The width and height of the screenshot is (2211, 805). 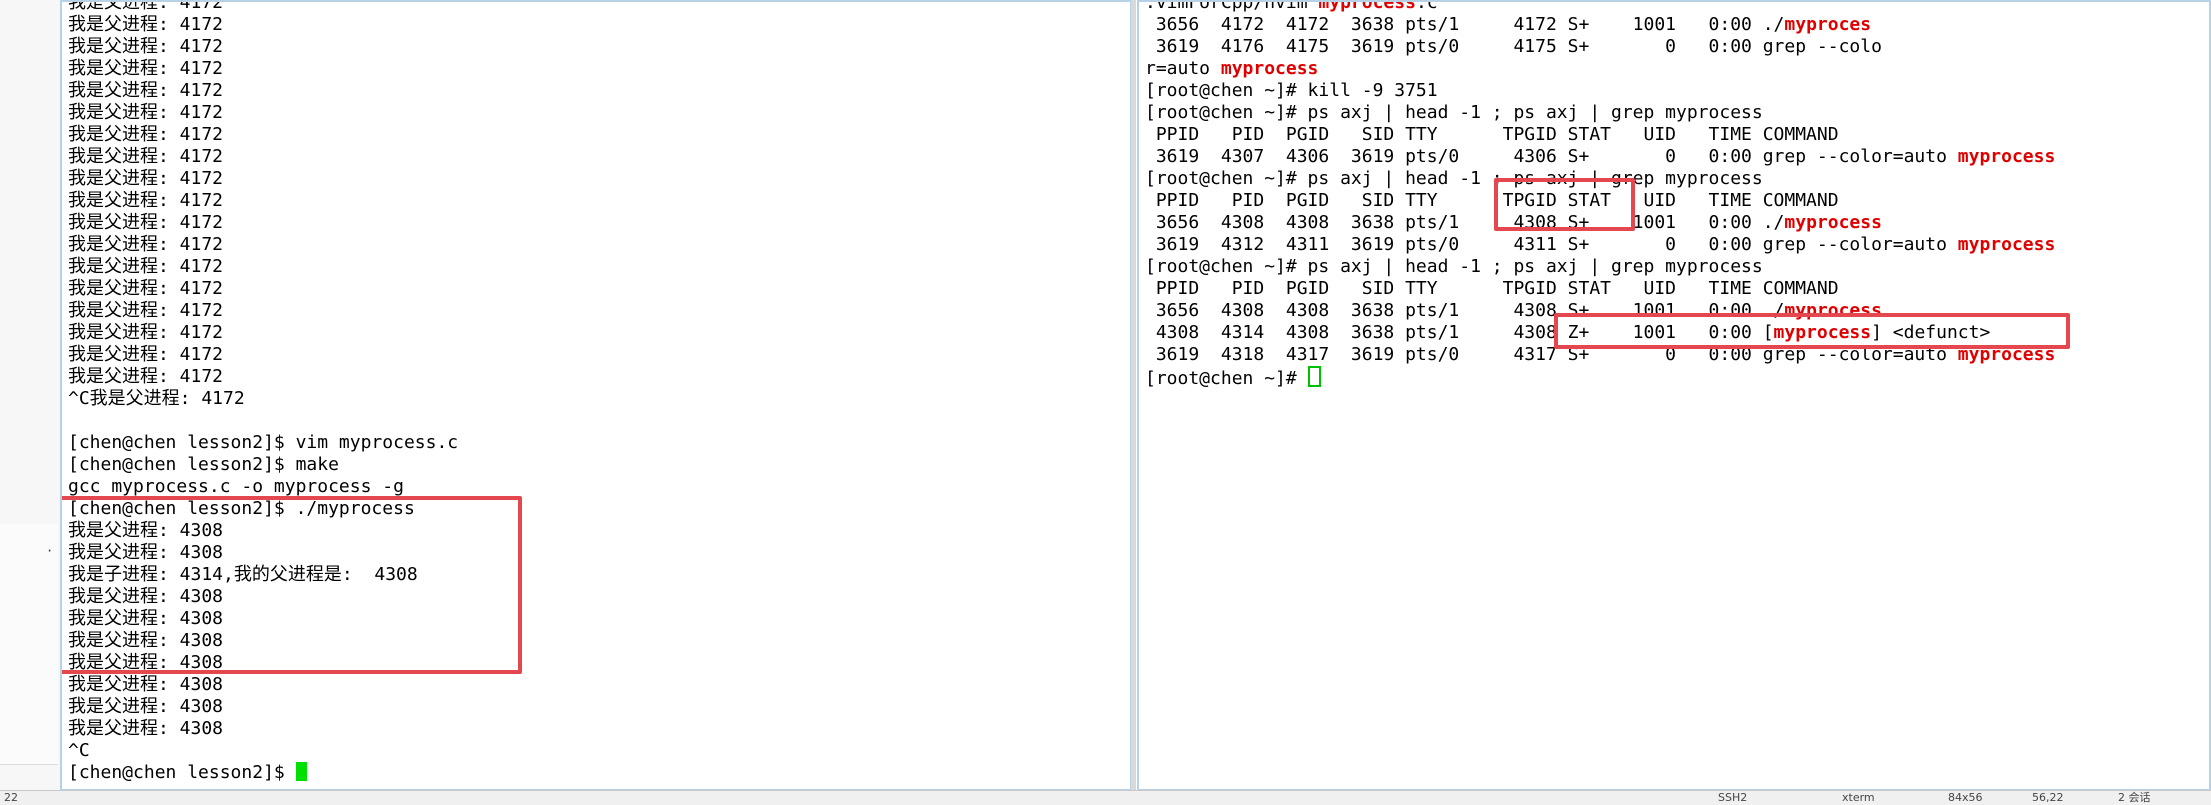 I want to click on zombie-process-highlight-box, so click(x=1812, y=331).